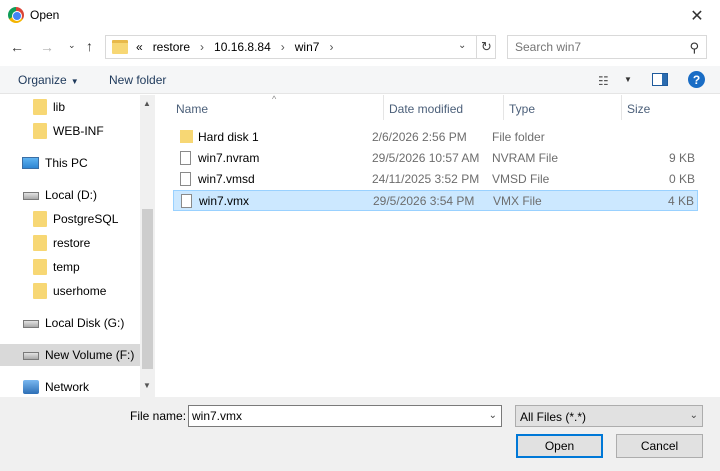 The width and height of the screenshot is (720, 471). Describe the element at coordinates (521, 179) in the screenshot. I see `file-type: VMSD File` at that location.